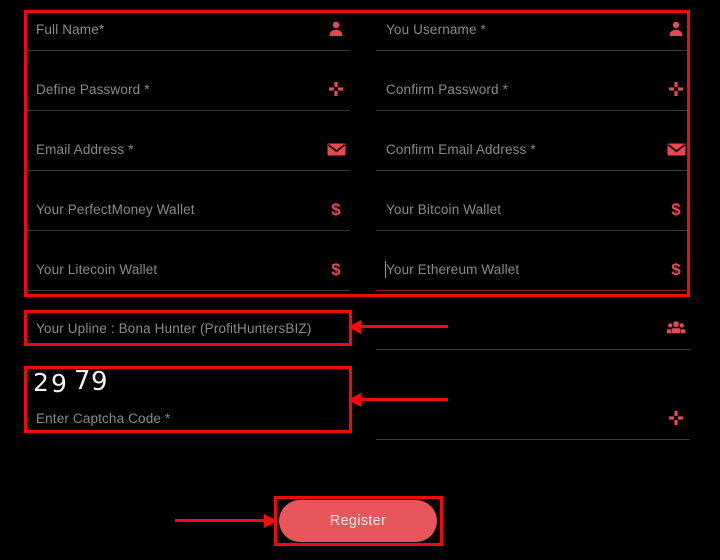  What do you see at coordinates (358, 521) in the screenshot?
I see `register-button: Register` at bounding box center [358, 521].